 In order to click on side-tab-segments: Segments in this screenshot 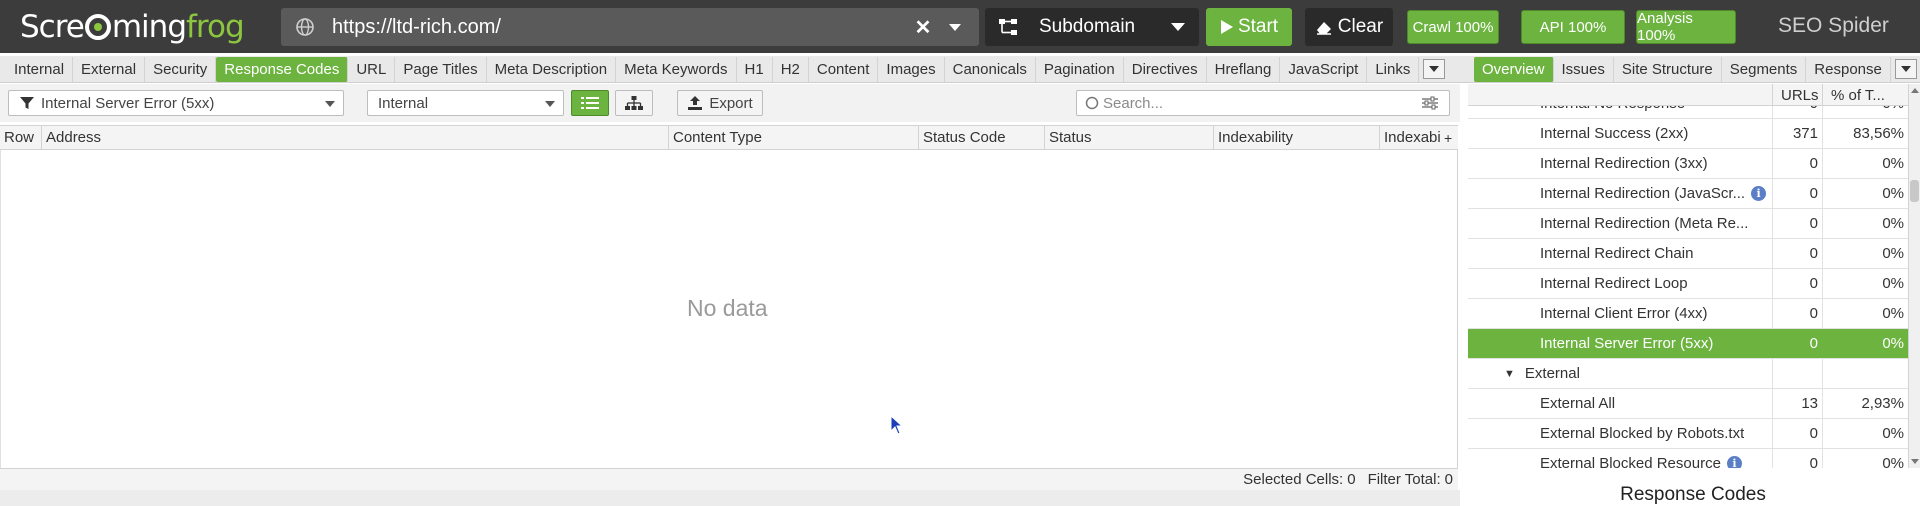, I will do `click(1764, 69)`.